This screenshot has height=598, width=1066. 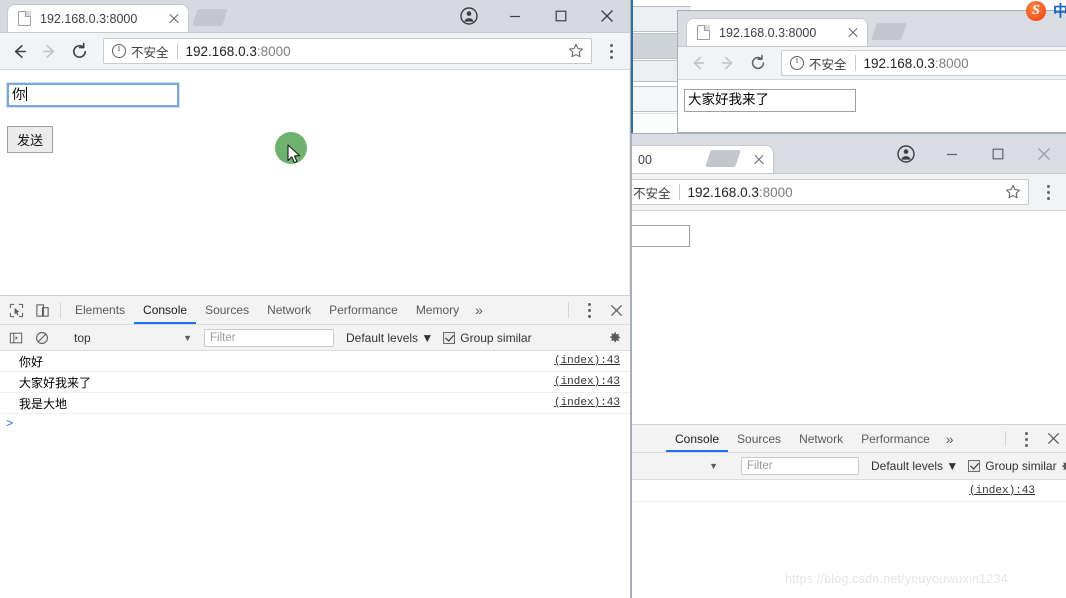 What do you see at coordinates (830, 192) in the screenshot?
I see `address-bar-third: 不安全 192.168.0.3:8000` at bounding box center [830, 192].